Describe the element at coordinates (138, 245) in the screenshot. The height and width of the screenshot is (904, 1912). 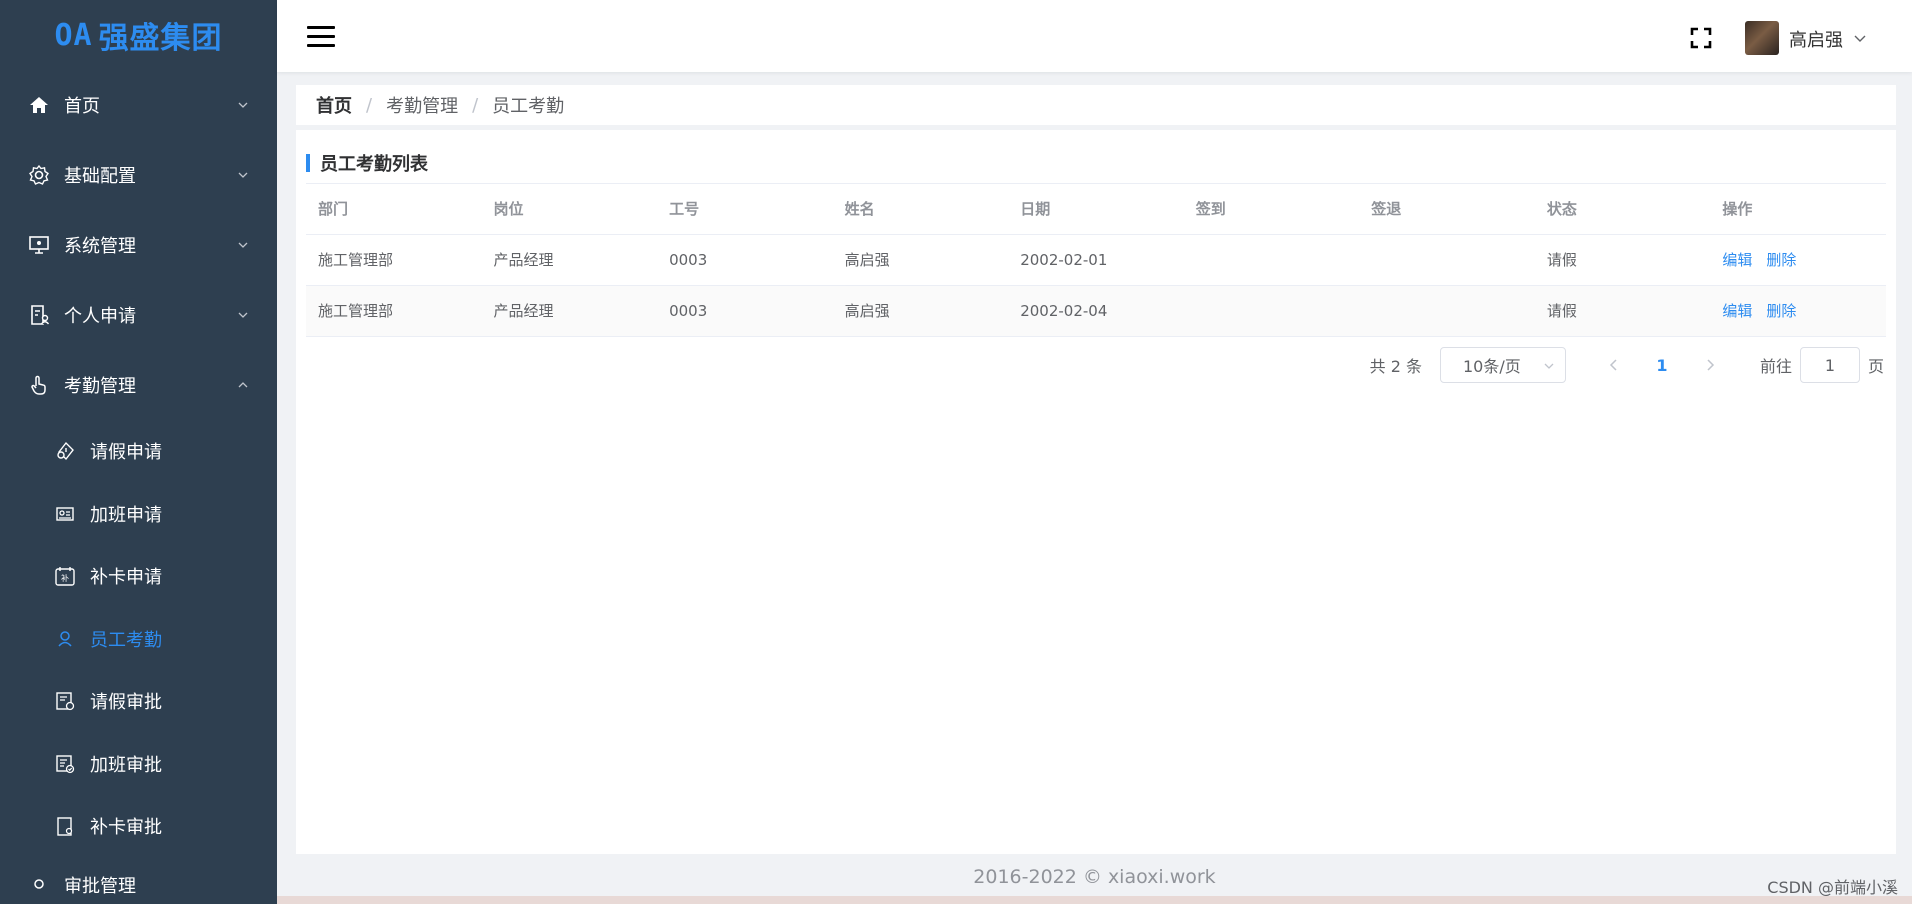
I see `menu-system: 系统管理` at that location.